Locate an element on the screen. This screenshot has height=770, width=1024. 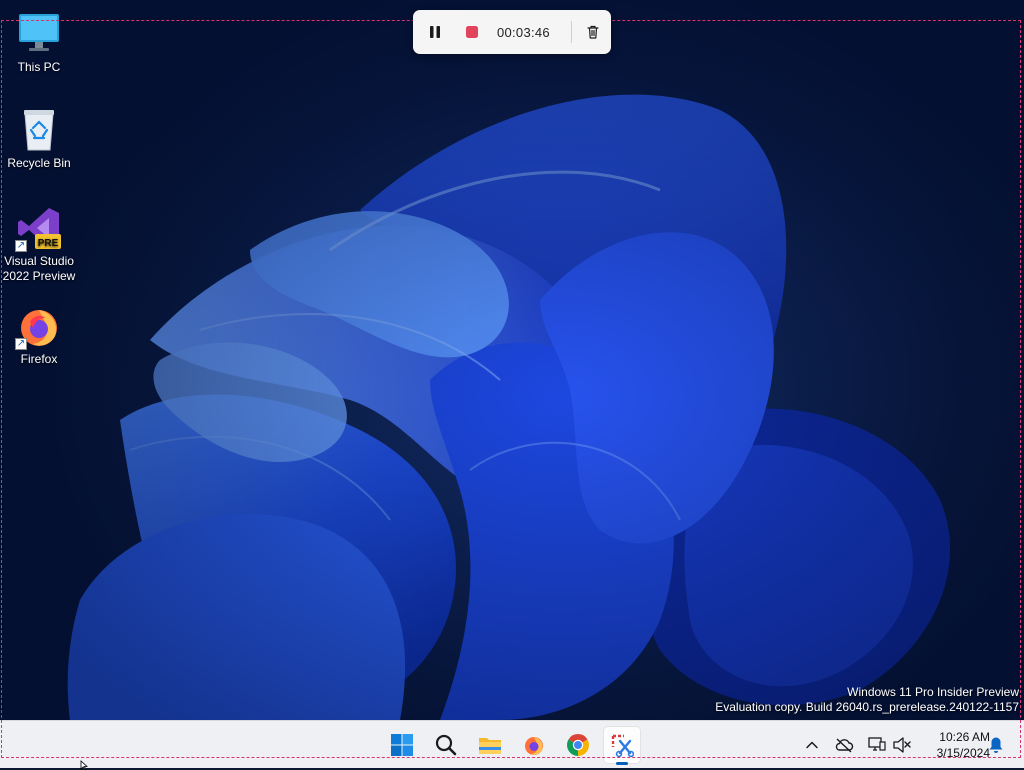
delete-icon is located at coordinates (592, 32).